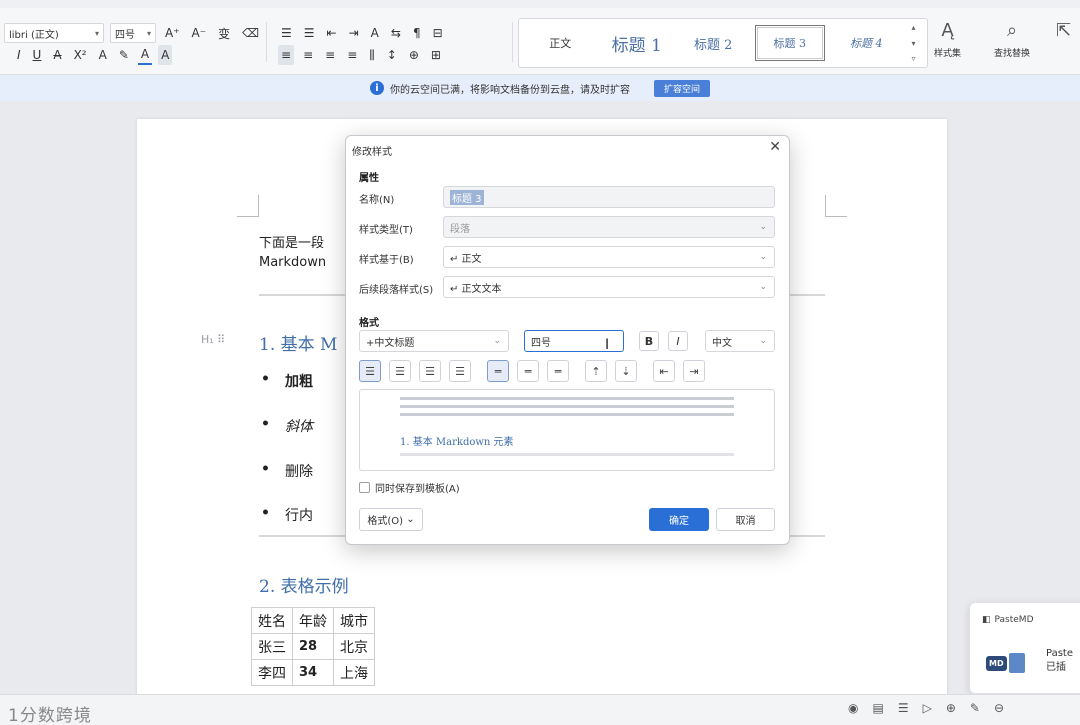 Image resolution: width=1080 pixels, height=725 pixels. I want to click on table-row: 张三 28 北京, so click(313, 646).